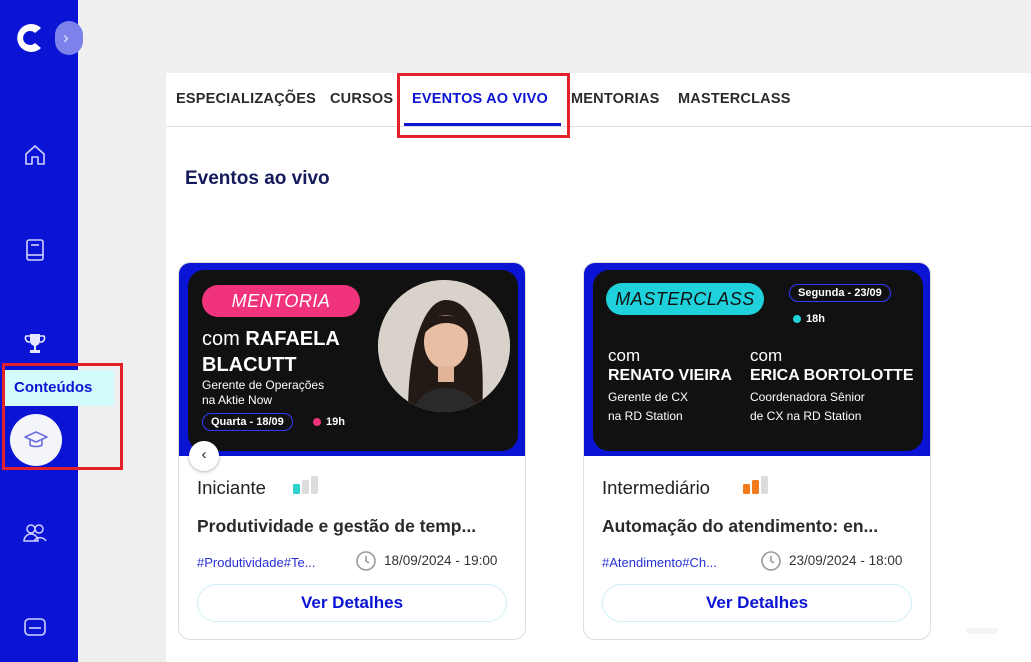  What do you see at coordinates (35, 533) in the screenshot?
I see `users-icon` at bounding box center [35, 533].